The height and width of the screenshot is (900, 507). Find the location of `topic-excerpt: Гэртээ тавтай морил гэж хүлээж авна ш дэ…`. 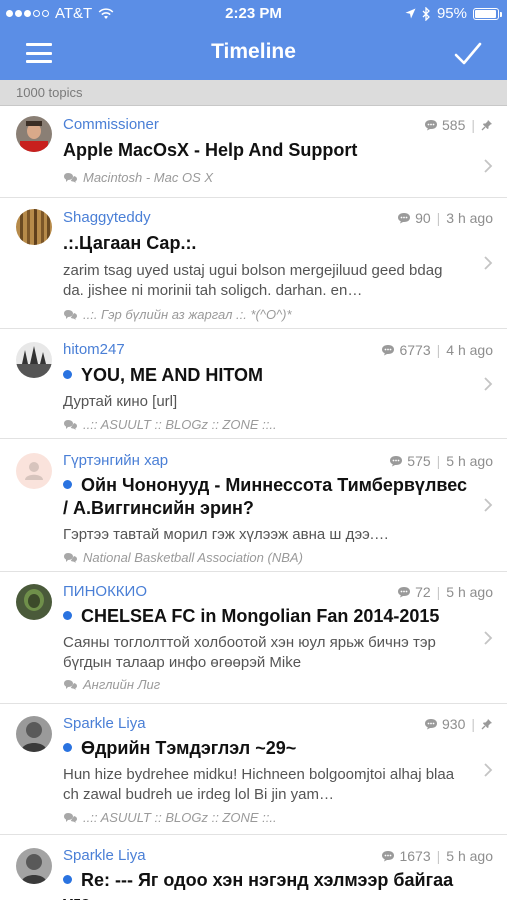

topic-excerpt: Гэртээ тавтай морил гэж хүлээж авна ш дэ… is located at coordinates (226, 534).